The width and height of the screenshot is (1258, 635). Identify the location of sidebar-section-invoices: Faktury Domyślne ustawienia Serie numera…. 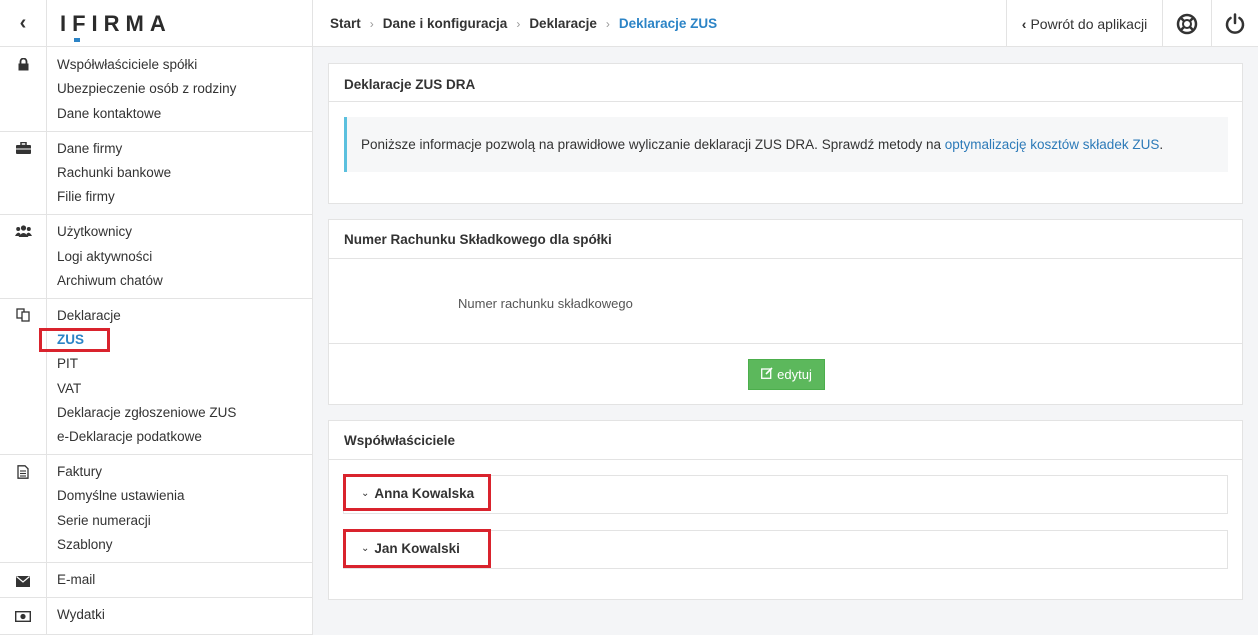
(156, 509).